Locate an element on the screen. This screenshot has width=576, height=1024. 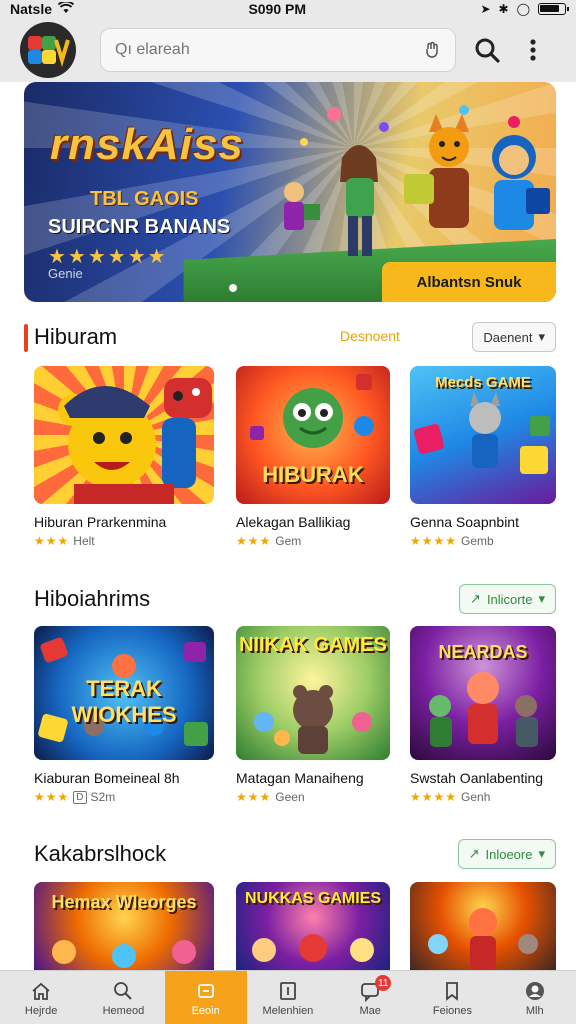
game-card: NEARDAS Swstah Oanlabenting ★★★★ Genh is located at coordinates (483, 715).